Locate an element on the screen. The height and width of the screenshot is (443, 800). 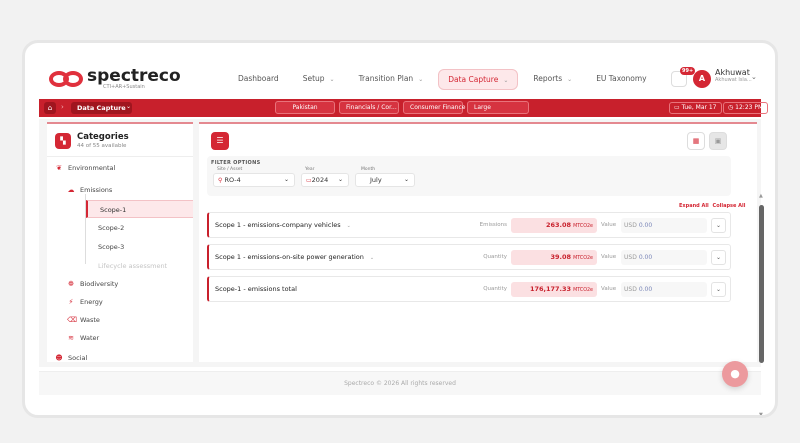
nav-label: EU Taxonomy is located at coordinates (621, 78).